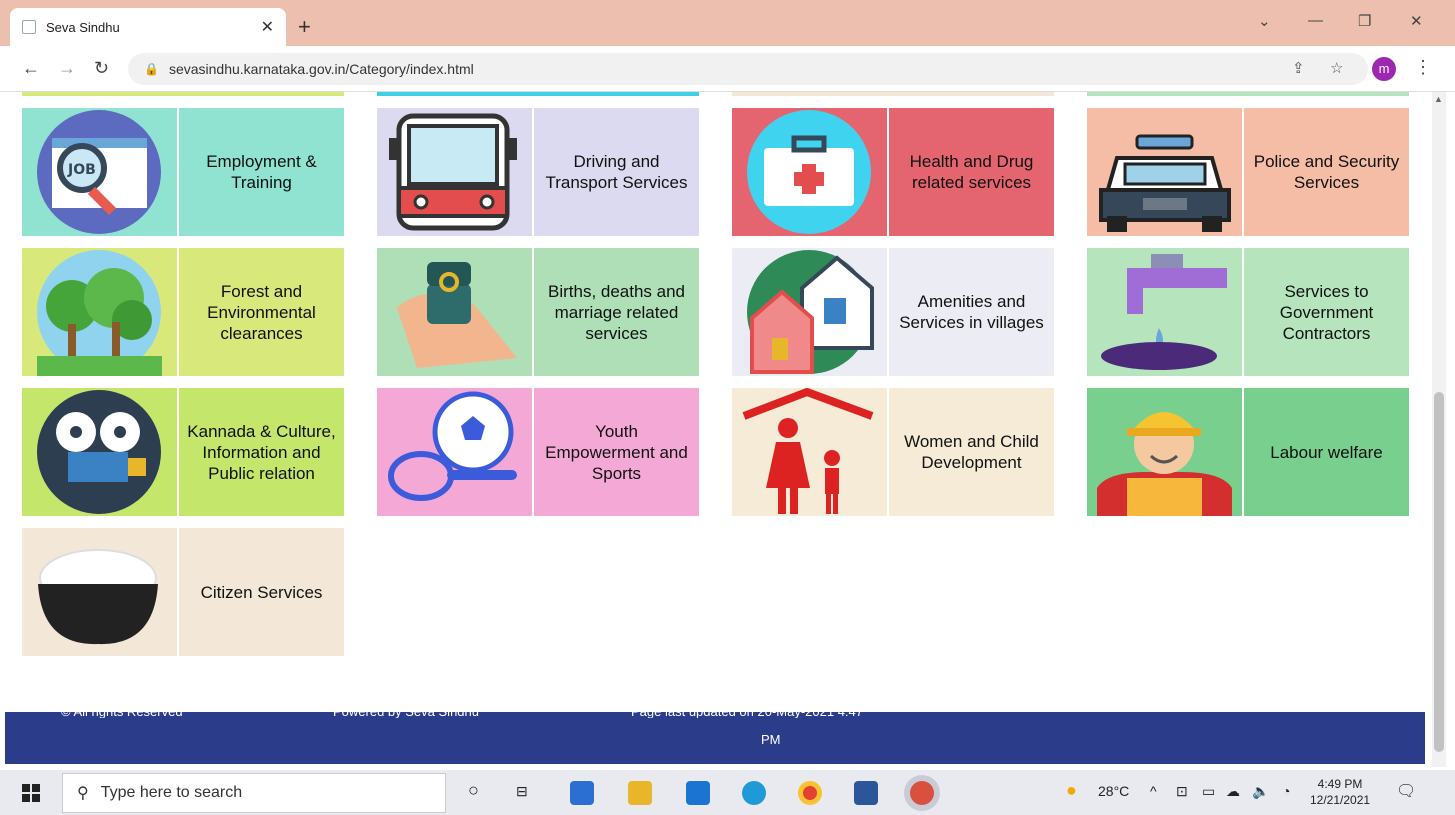 This screenshot has height=815, width=1455. What do you see at coordinates (1286, 791) in the screenshot?
I see `wifi-icon: ◔` at bounding box center [1286, 791].